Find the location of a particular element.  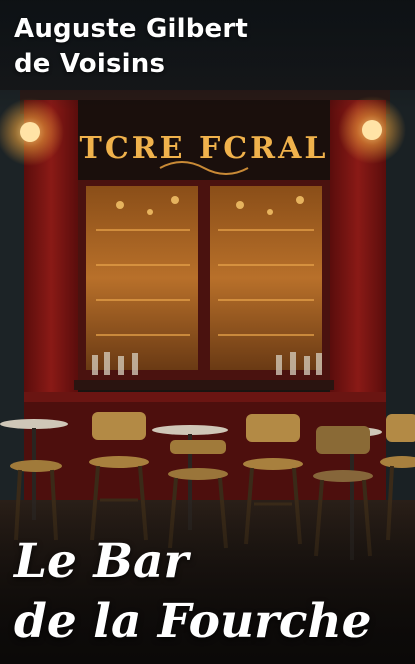

book-title-line-1: Le Bar is located at coordinates (101, 561).